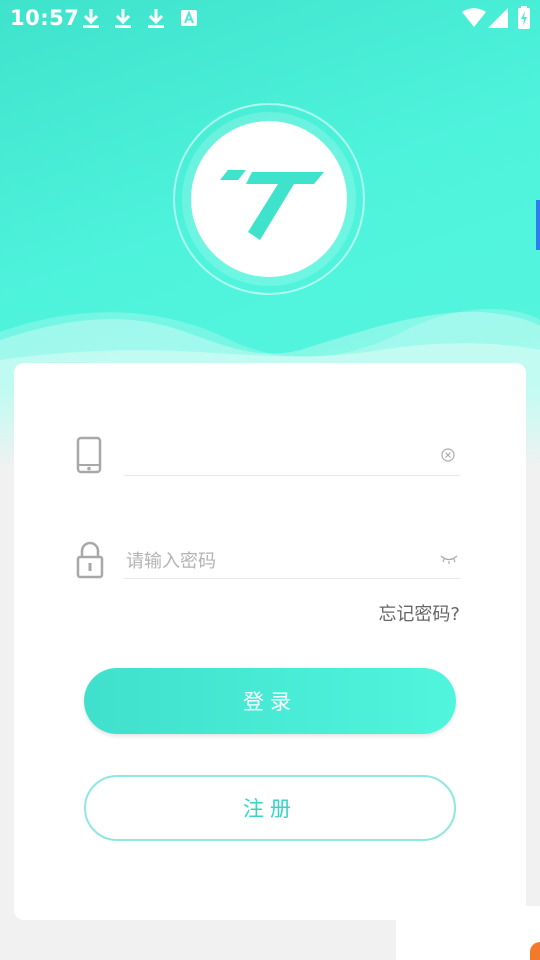 This screenshot has height=960, width=540. Describe the element at coordinates (538, 225) in the screenshot. I see `edge-handle` at that location.